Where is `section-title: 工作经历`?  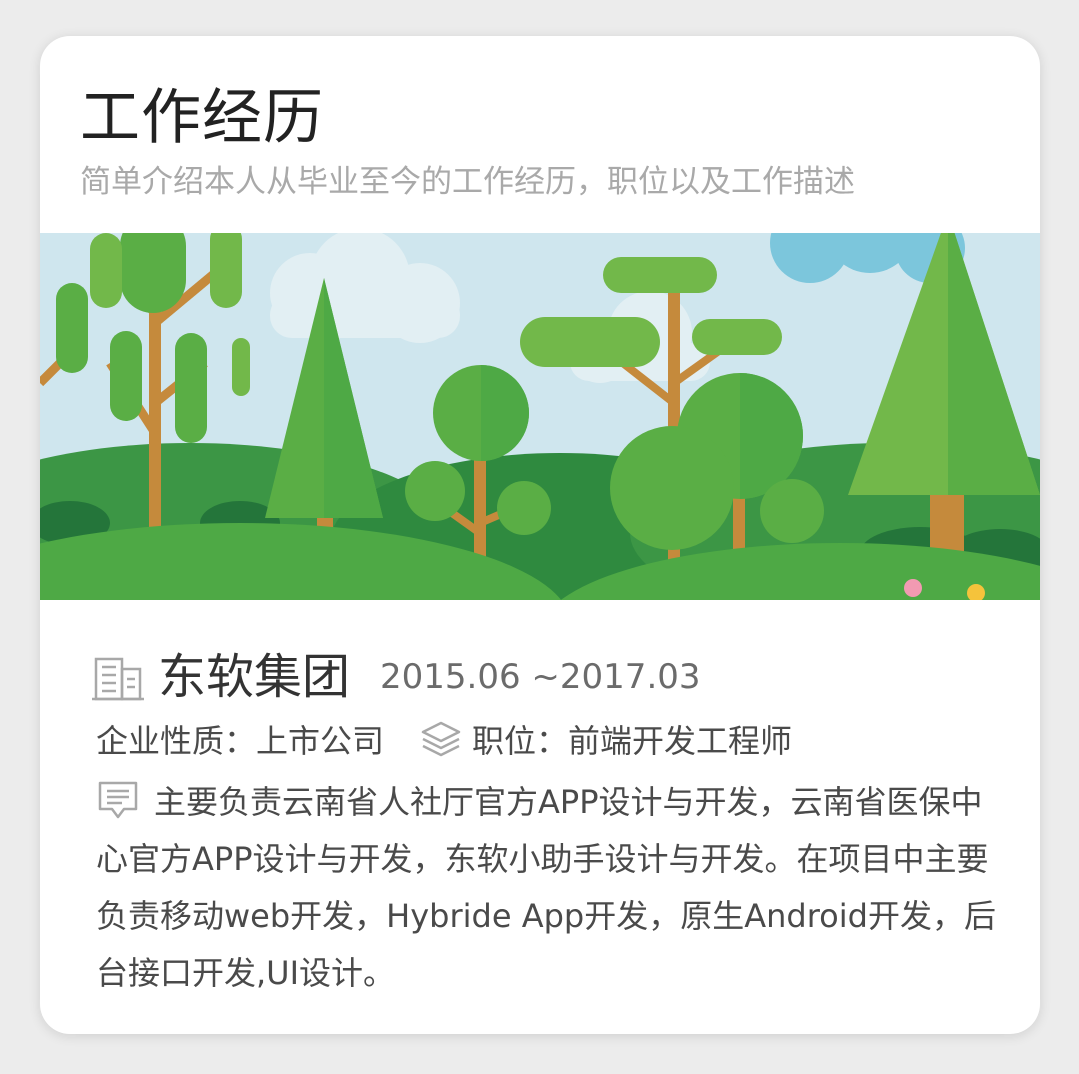 section-title: 工作经历 is located at coordinates (202, 118).